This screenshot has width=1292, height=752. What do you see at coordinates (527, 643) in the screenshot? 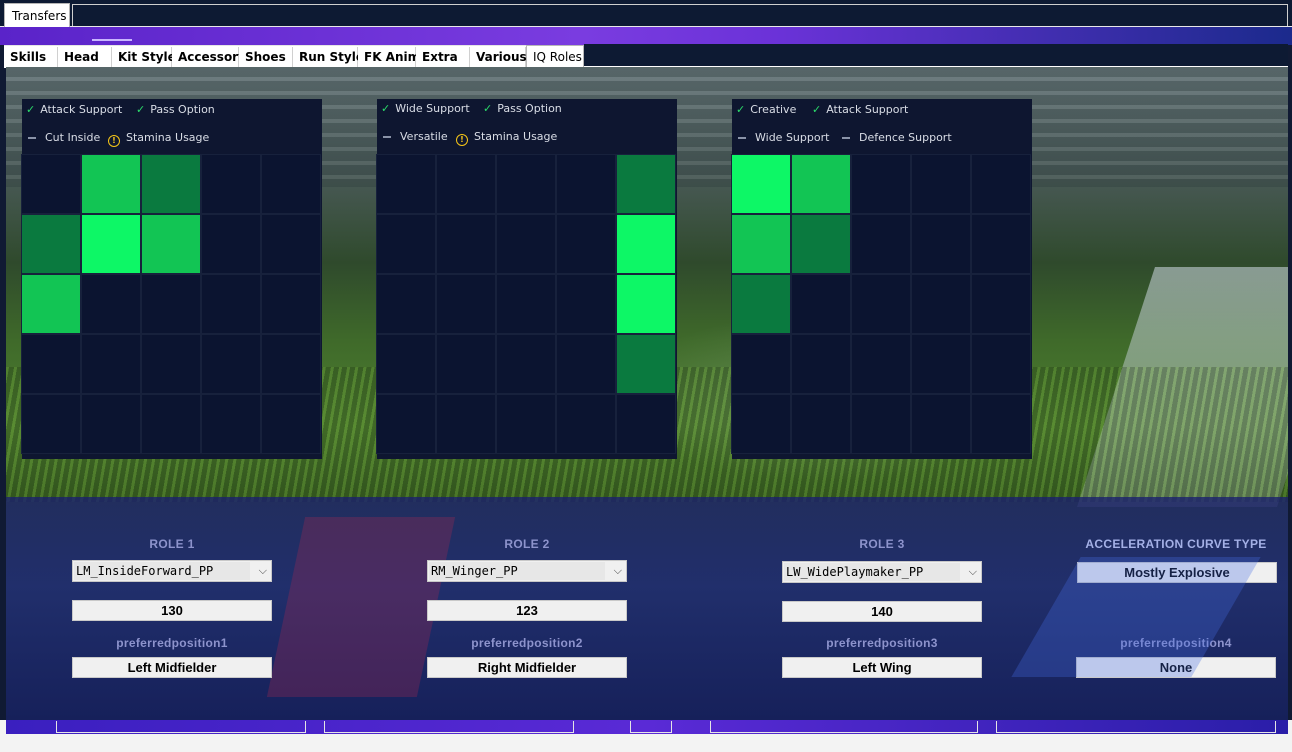
I see `preferred-position-2-label: preferredposition2` at bounding box center [527, 643].